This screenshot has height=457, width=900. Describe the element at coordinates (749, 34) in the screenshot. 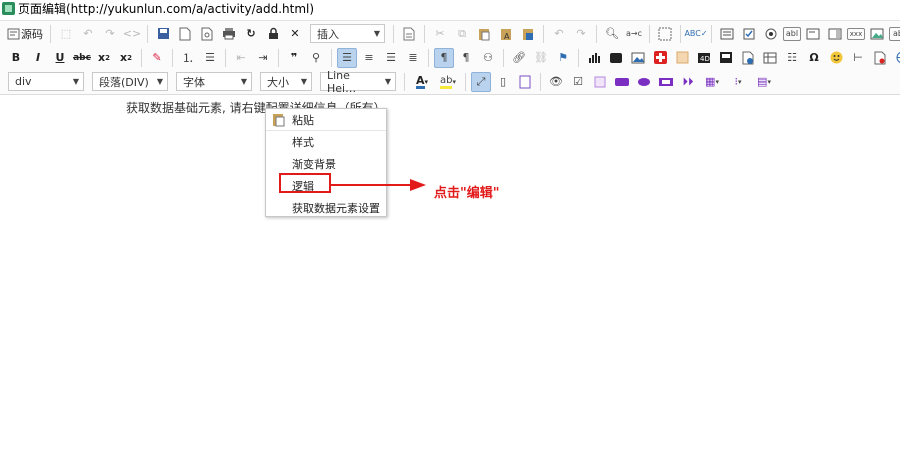

I see `checkbox-icon` at that location.